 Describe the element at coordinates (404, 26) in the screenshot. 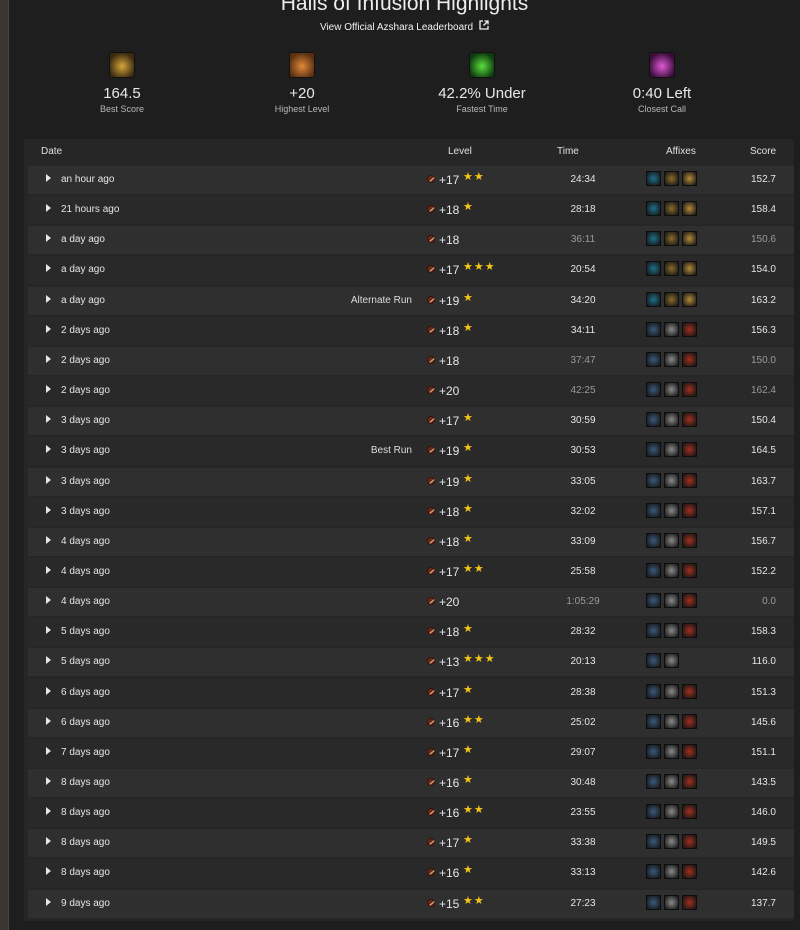

I see `leaderboard-link: View Official Azshara Leaderboard` at that location.